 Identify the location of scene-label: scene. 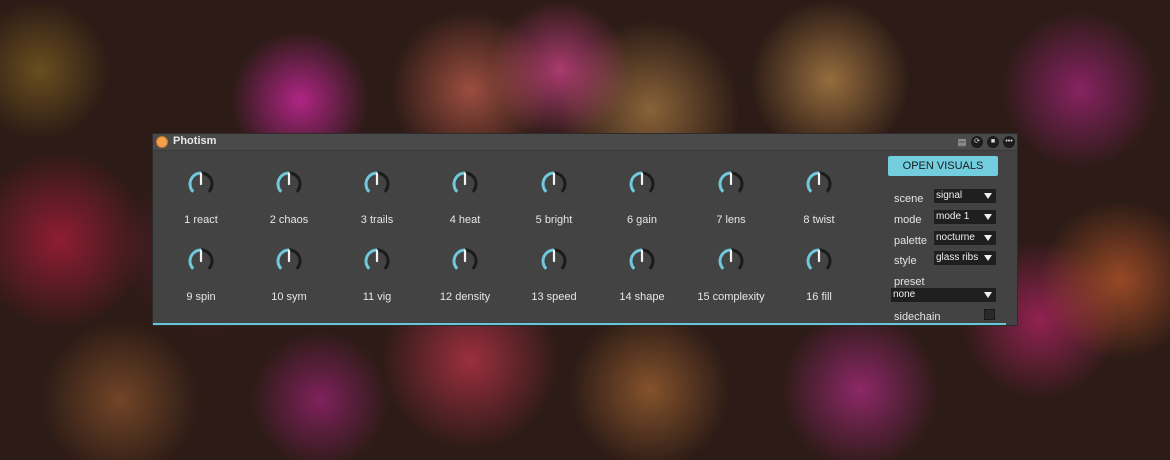
(909, 199).